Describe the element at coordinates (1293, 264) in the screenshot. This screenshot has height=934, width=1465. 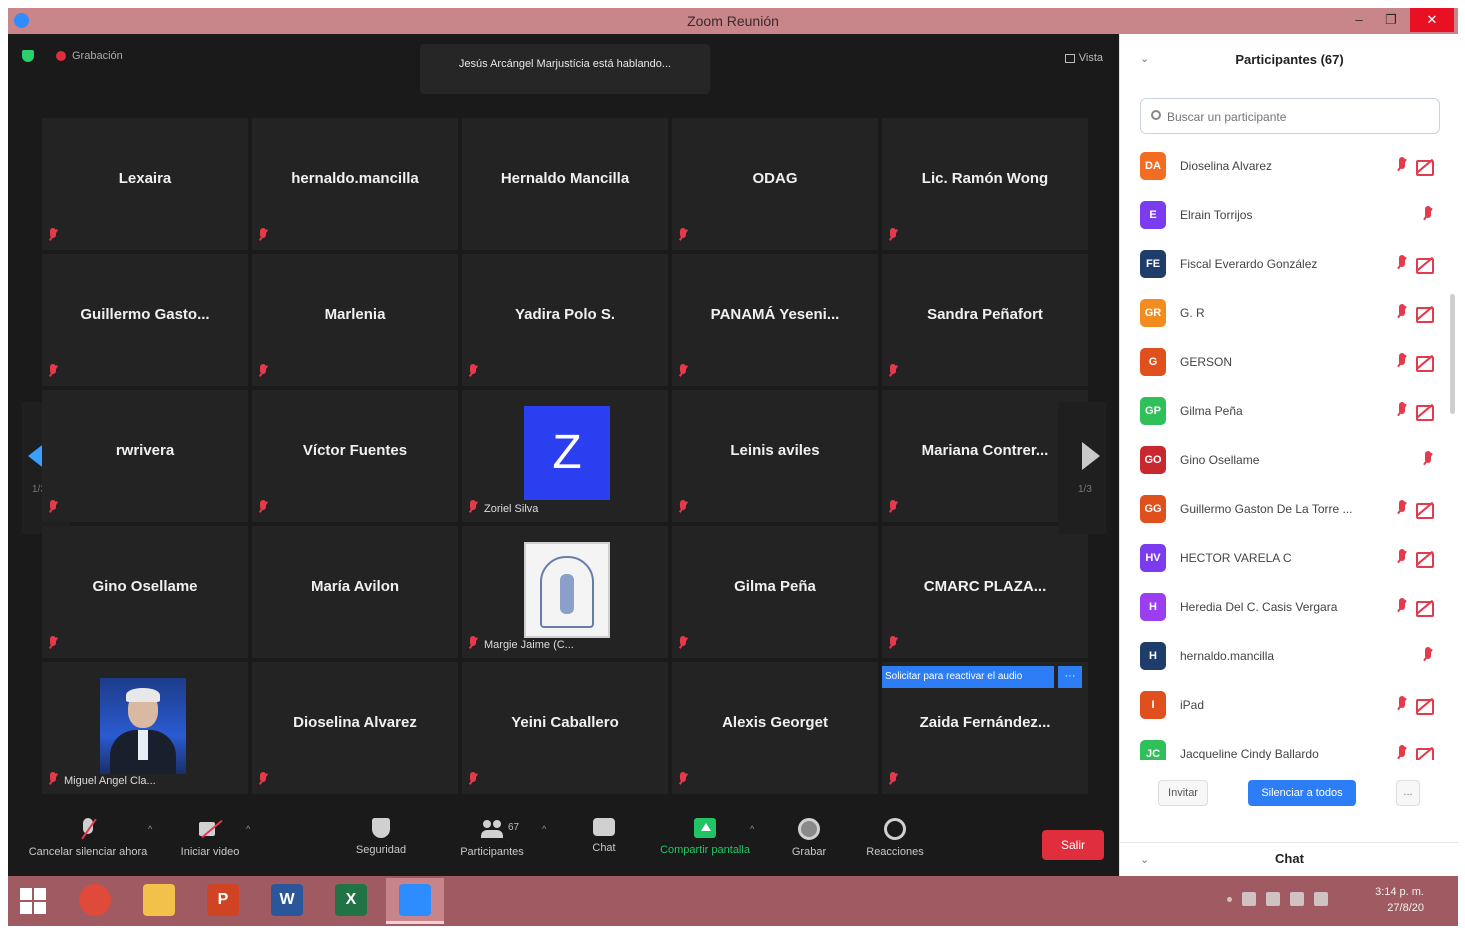
I see `participant-row: FE Fiscal Everardo González` at that location.